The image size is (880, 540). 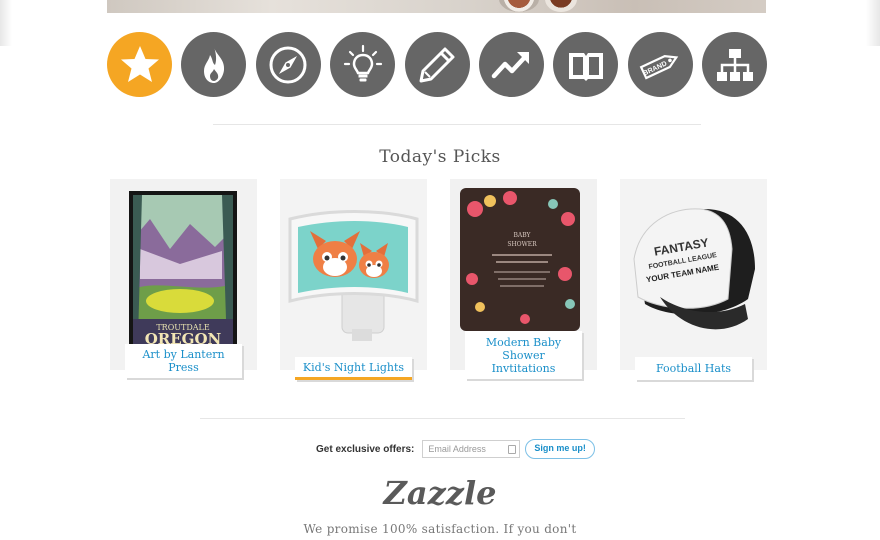 I want to click on compass-icon, so click(x=288, y=64).